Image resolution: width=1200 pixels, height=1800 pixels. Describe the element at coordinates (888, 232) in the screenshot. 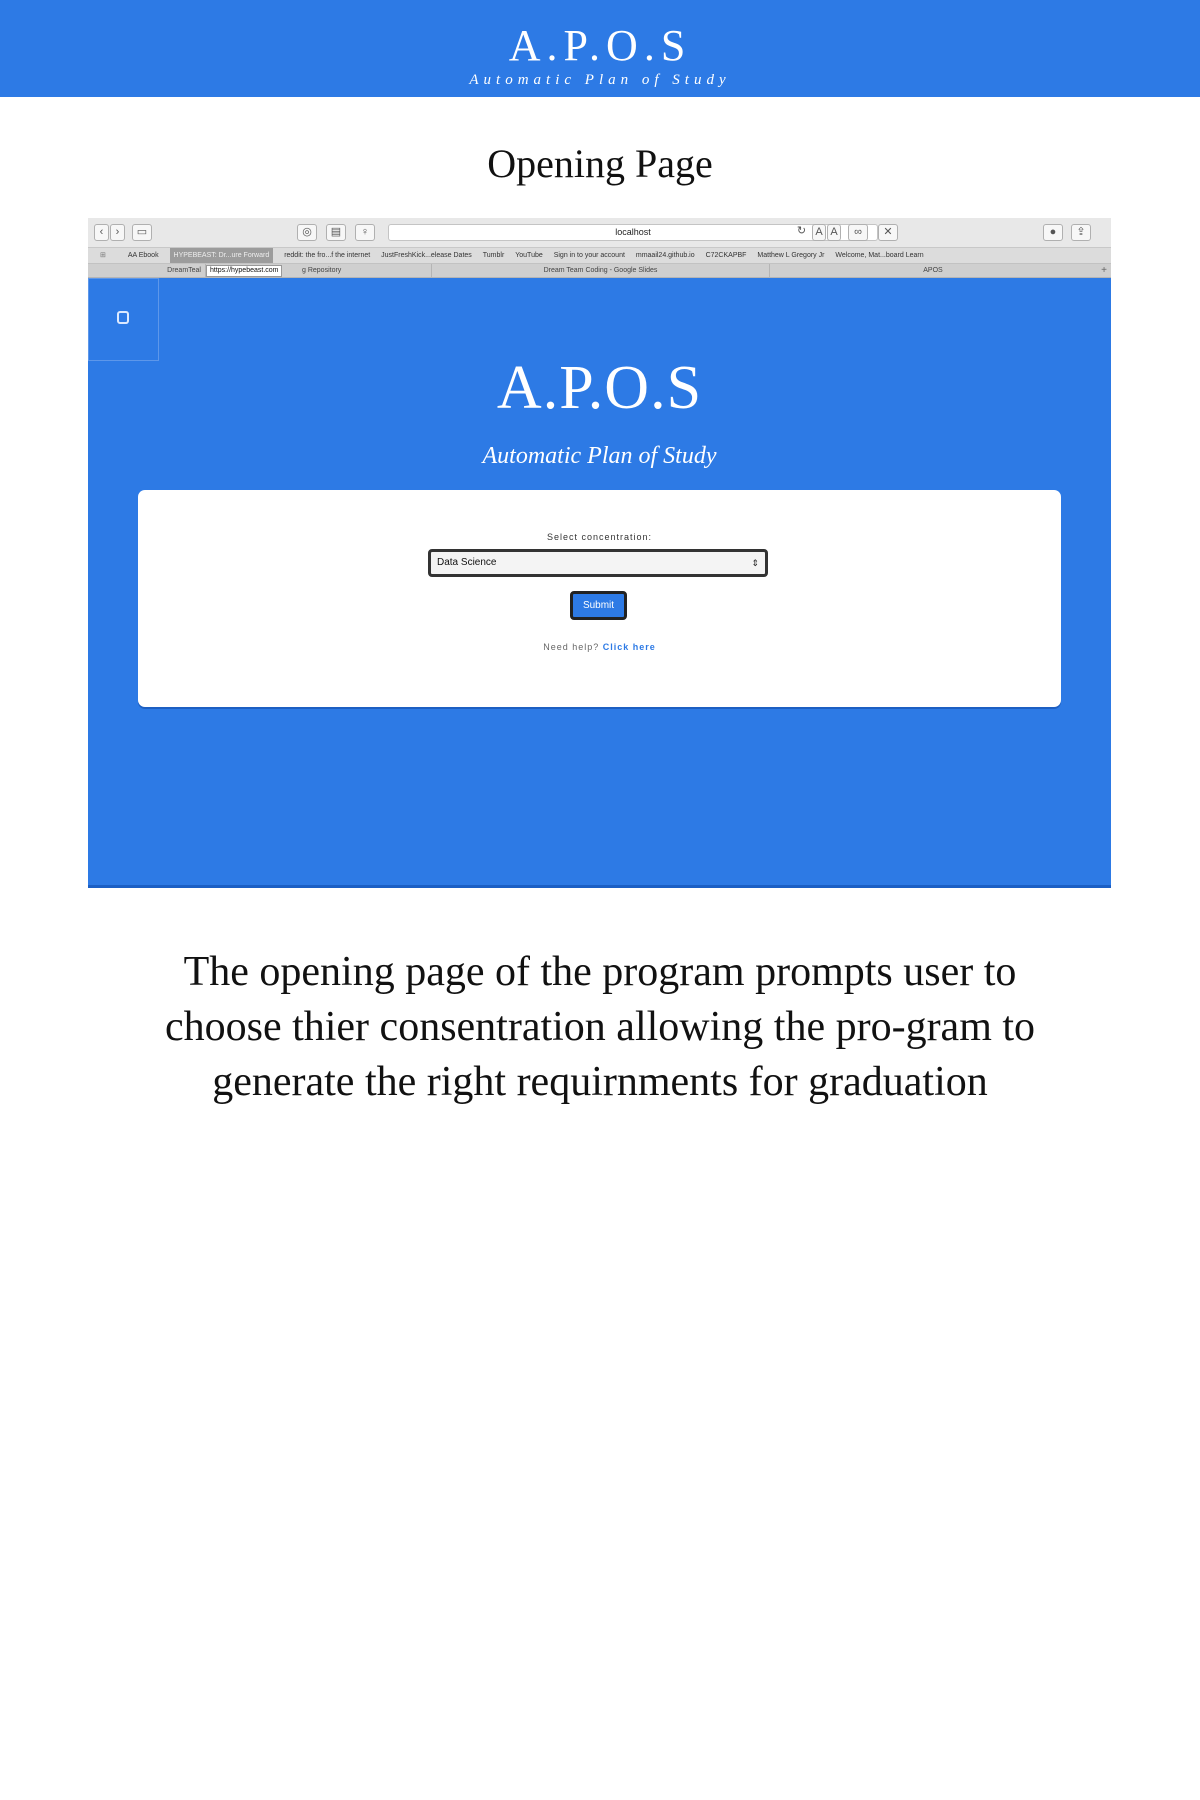

I see `tools-icon: ✕` at that location.